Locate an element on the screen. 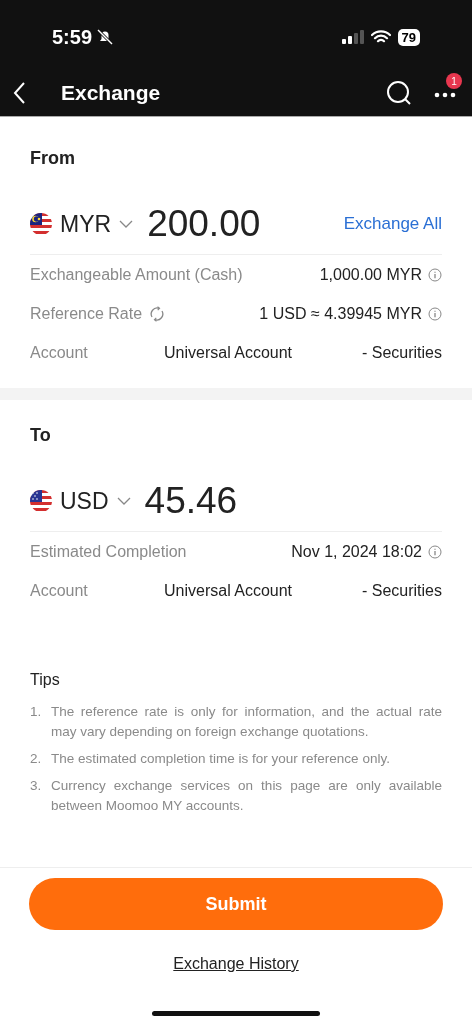 Image resolution: width=472 pixels, height=1024 pixels. section-heading: From is located at coordinates (53, 158).